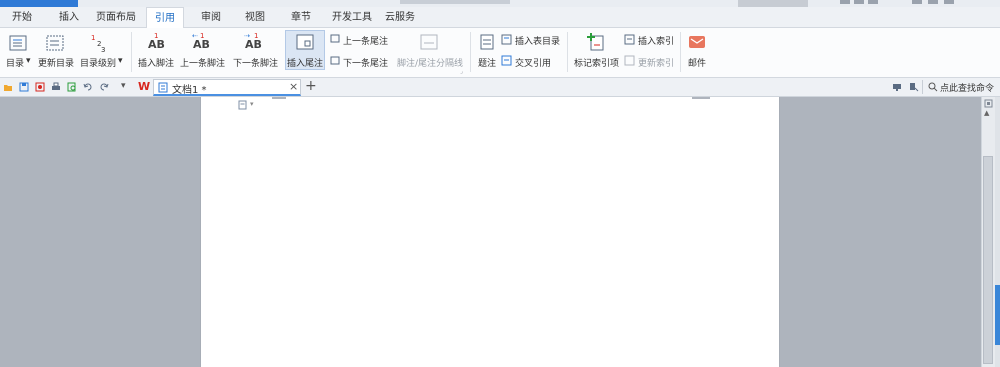 This screenshot has height=367, width=1000. I want to click on insert-endnote-icon, so click(305, 42).